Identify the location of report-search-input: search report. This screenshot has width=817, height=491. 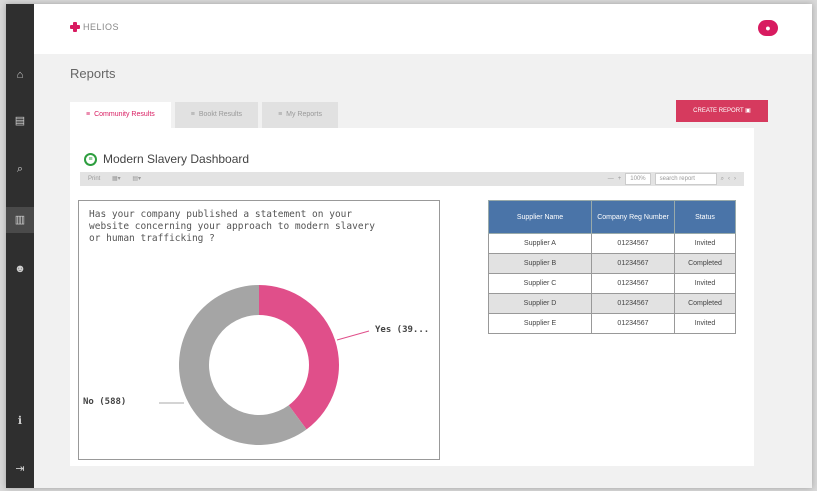
(685, 179).